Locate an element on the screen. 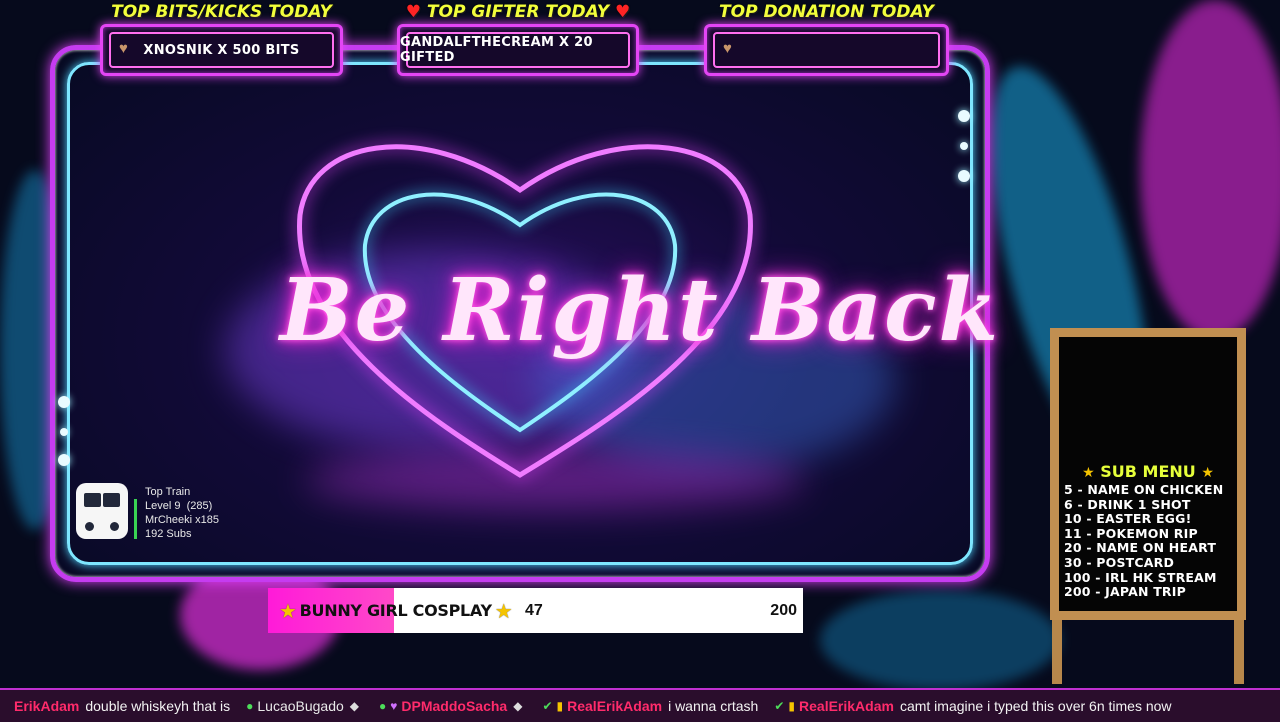 The height and width of the screenshot is (722, 1280). chat-message: ● ♥ DPMaddoSacha ◆ is located at coordinates (452, 706).